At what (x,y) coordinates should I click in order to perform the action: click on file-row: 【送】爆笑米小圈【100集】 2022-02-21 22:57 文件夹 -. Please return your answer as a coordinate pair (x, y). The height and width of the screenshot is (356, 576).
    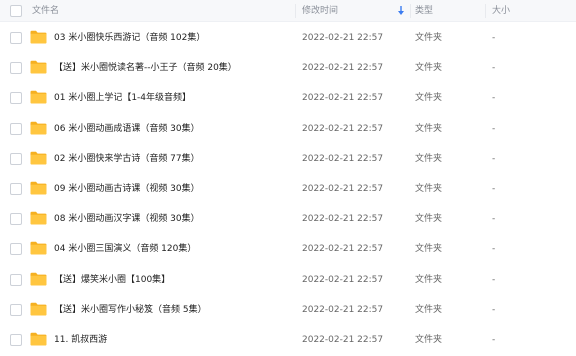
    Looking at the image, I should click on (288, 280).